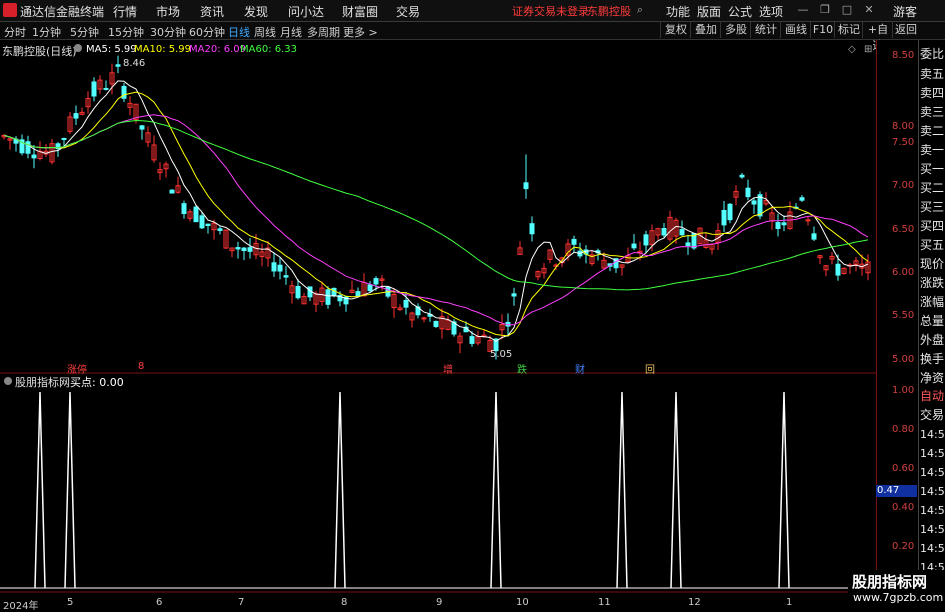 Image resolution: width=945 pixels, height=612 pixels. I want to click on menu-market: 市场, so click(168, 11).